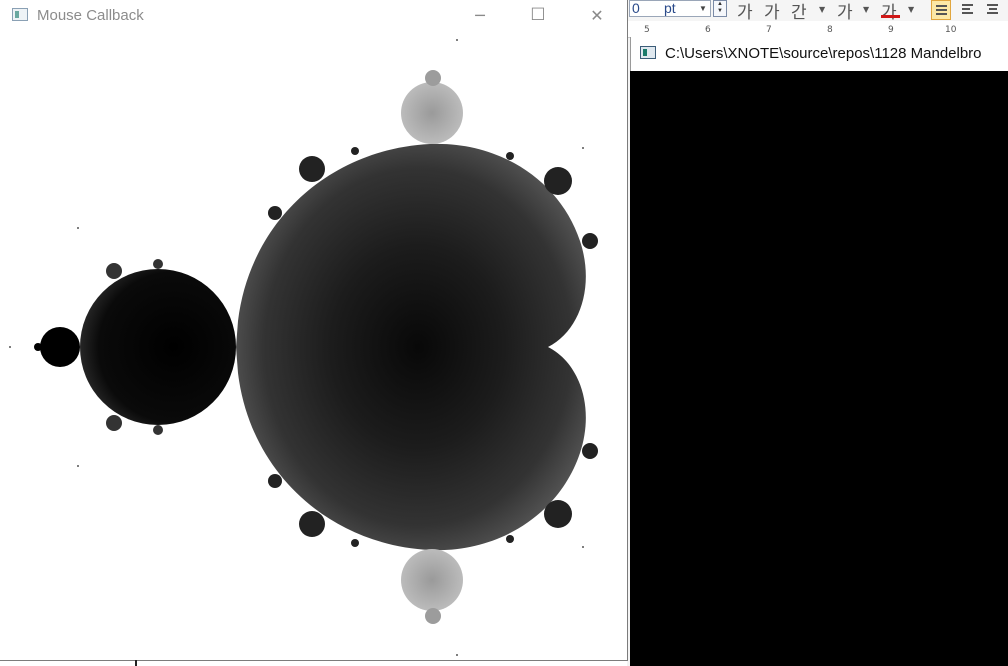 This screenshot has height=666, width=1008. What do you see at coordinates (845, 11) in the screenshot?
I see `strikethrough-button: 가` at bounding box center [845, 11].